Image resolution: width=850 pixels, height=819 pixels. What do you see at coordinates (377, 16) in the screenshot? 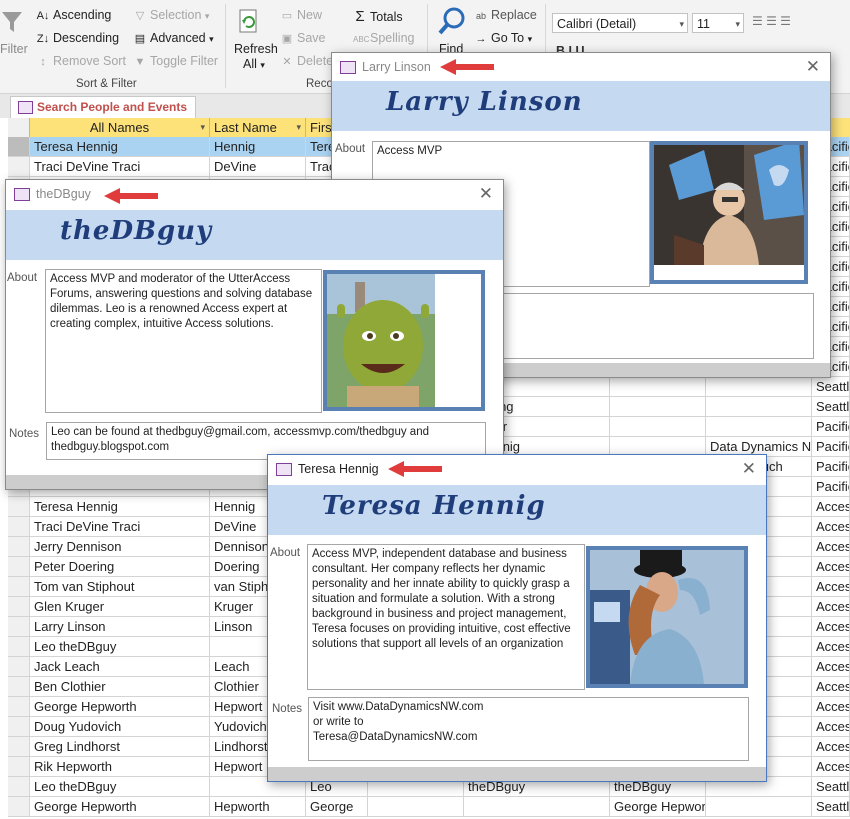
I see `totals-button: Σ Totals` at bounding box center [377, 16].